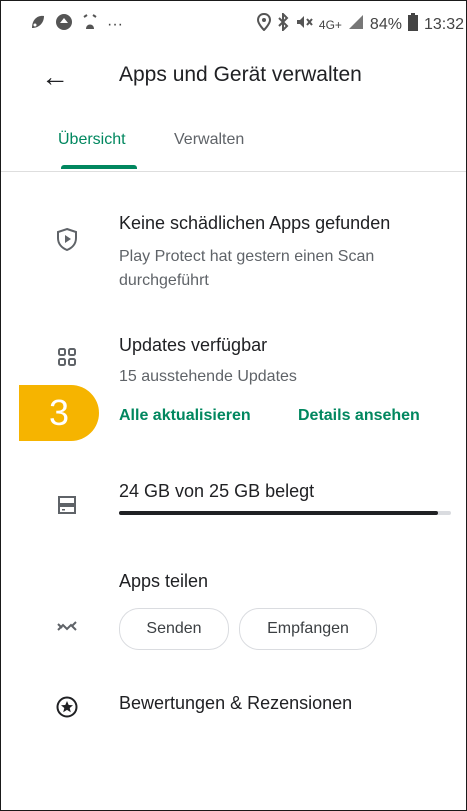 Image resolution: width=467 pixels, height=811 pixels. What do you see at coordinates (217, 491) in the screenshot?
I see `storage-label: 24 GB von 25 GB belegt` at bounding box center [217, 491].